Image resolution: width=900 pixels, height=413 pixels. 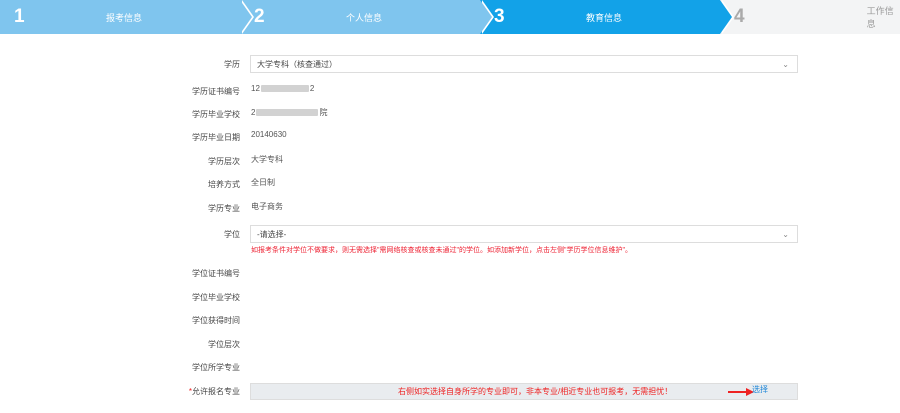 What do you see at coordinates (216, 114) in the screenshot?
I see `school-label: 学历毕业学校` at bounding box center [216, 114].